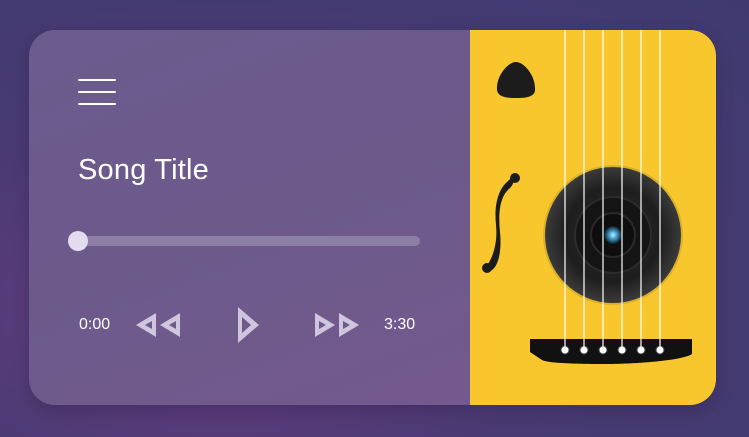  I want to click on fast-forward-button, so click(338, 325).